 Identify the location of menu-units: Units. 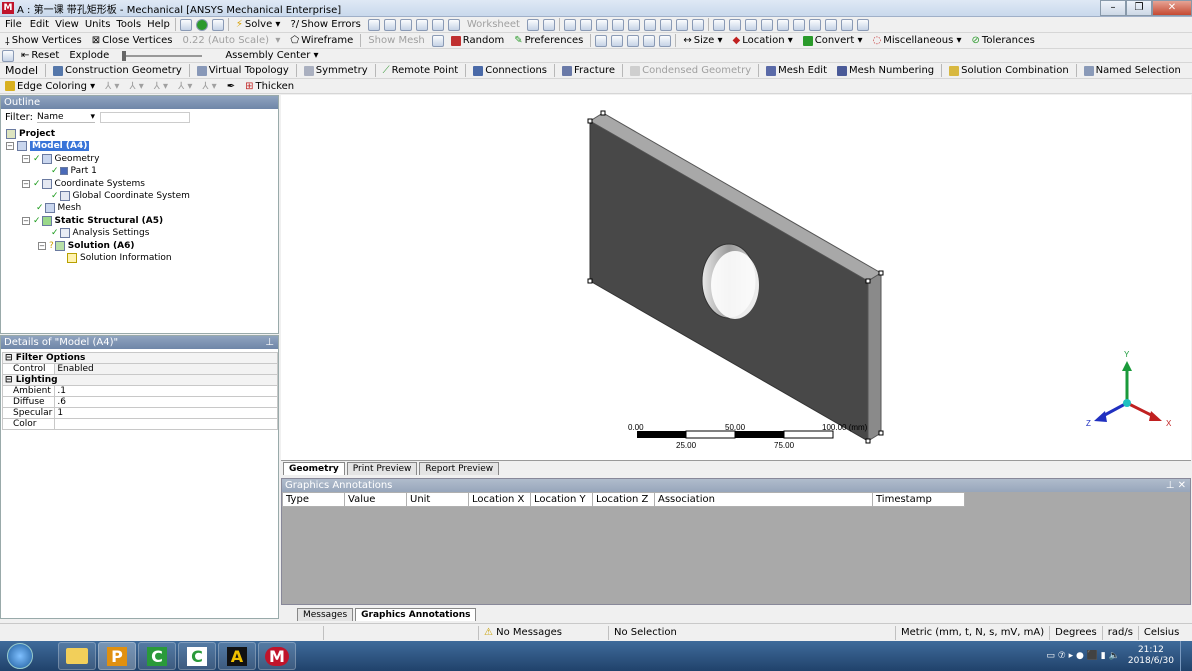
(98, 24).